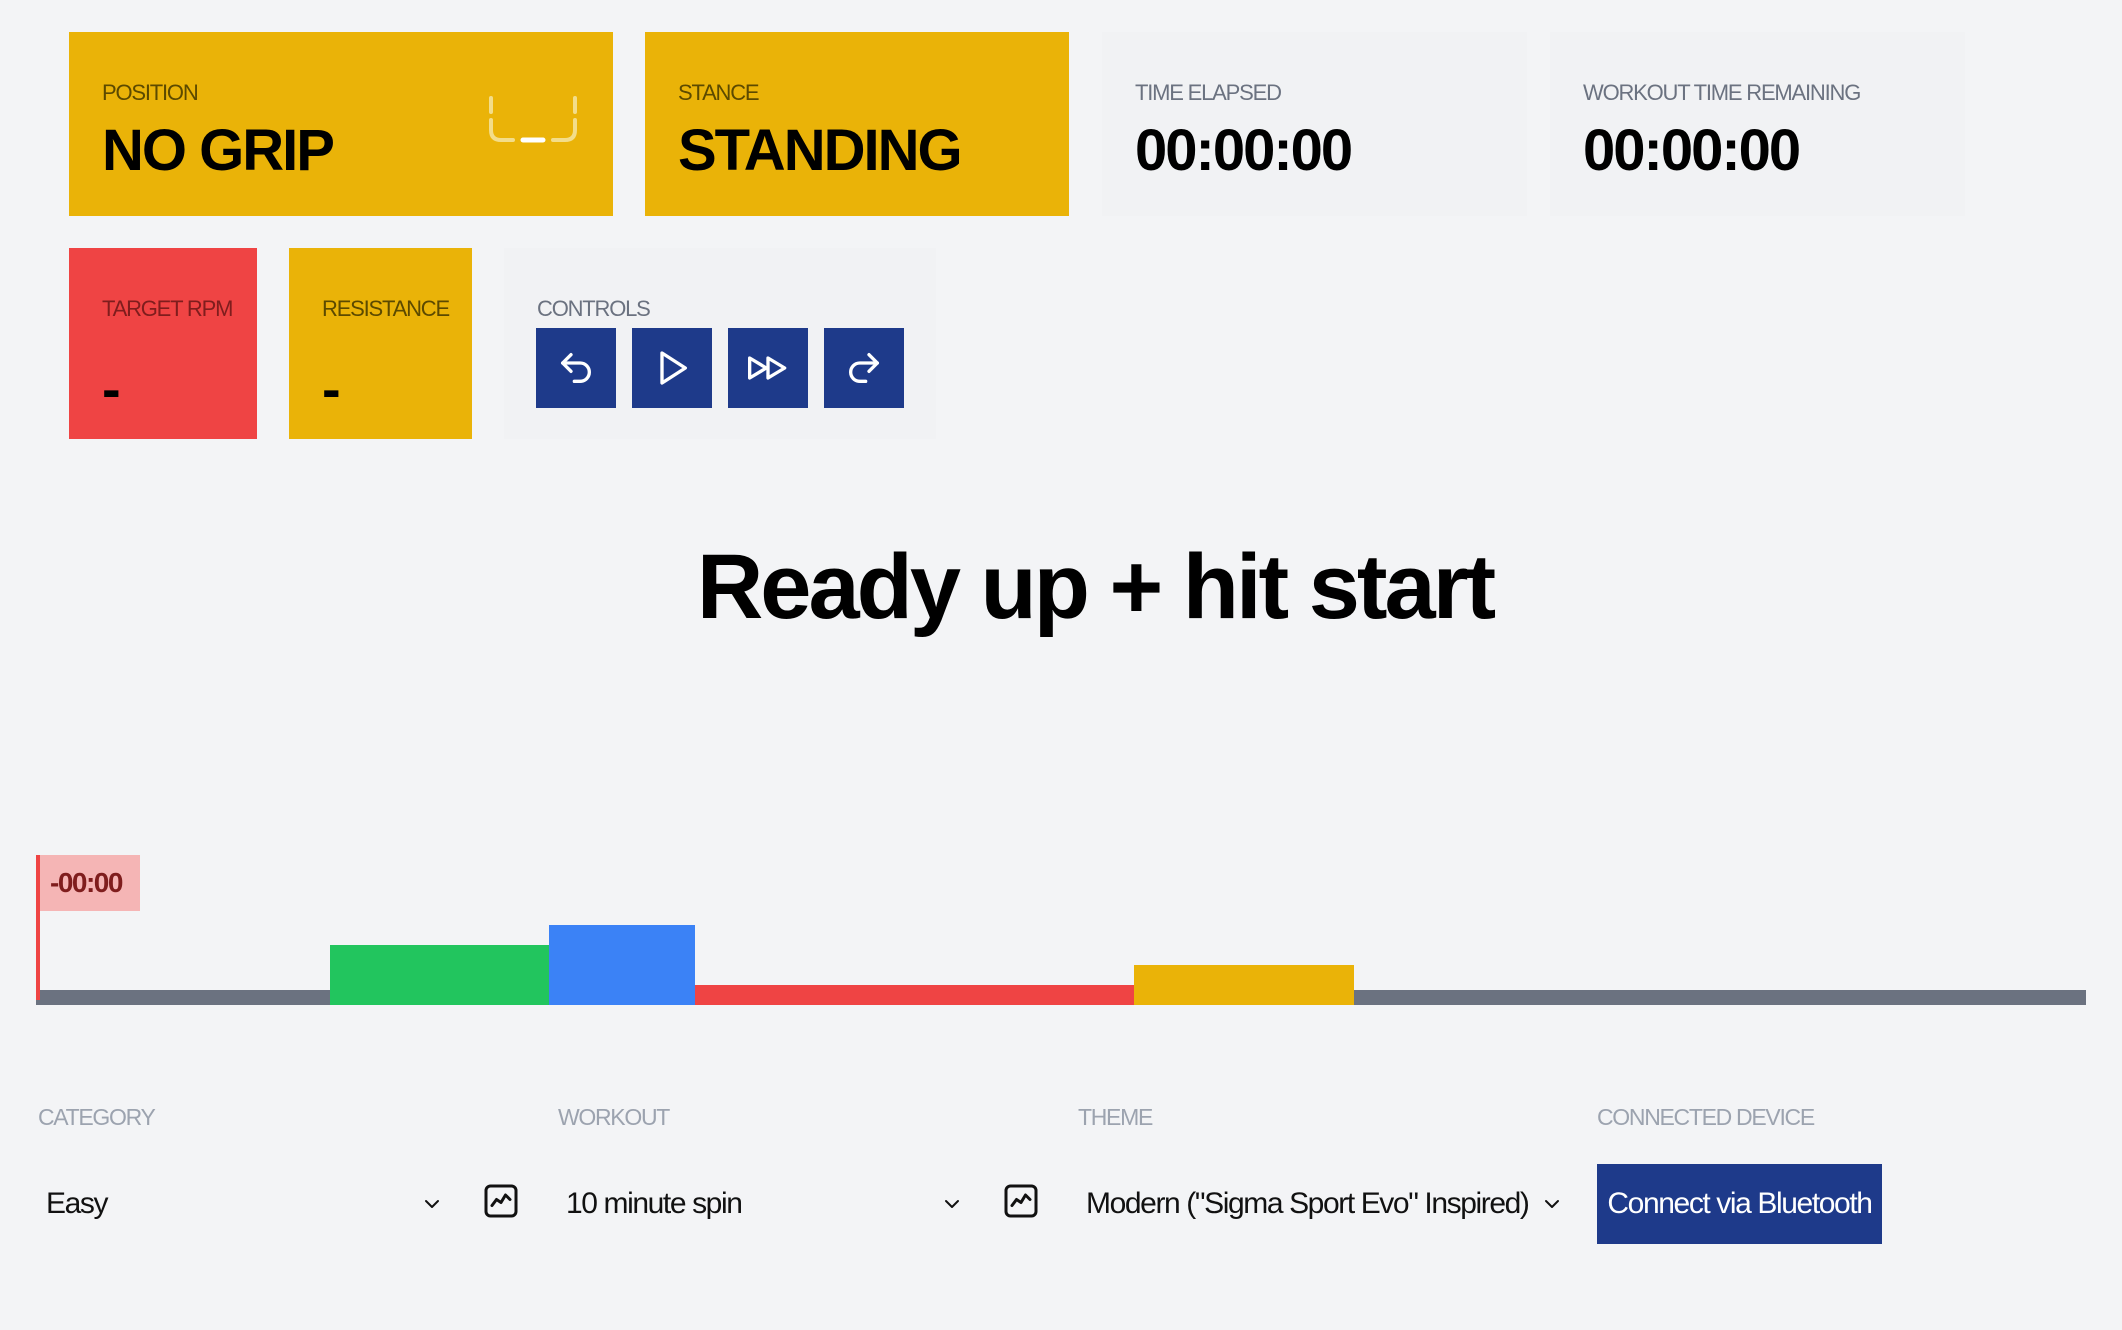 The image size is (2122, 1330). I want to click on workout-remaining-card: WORKOUT TIME REMAINING 00:00:00, so click(1757, 124).